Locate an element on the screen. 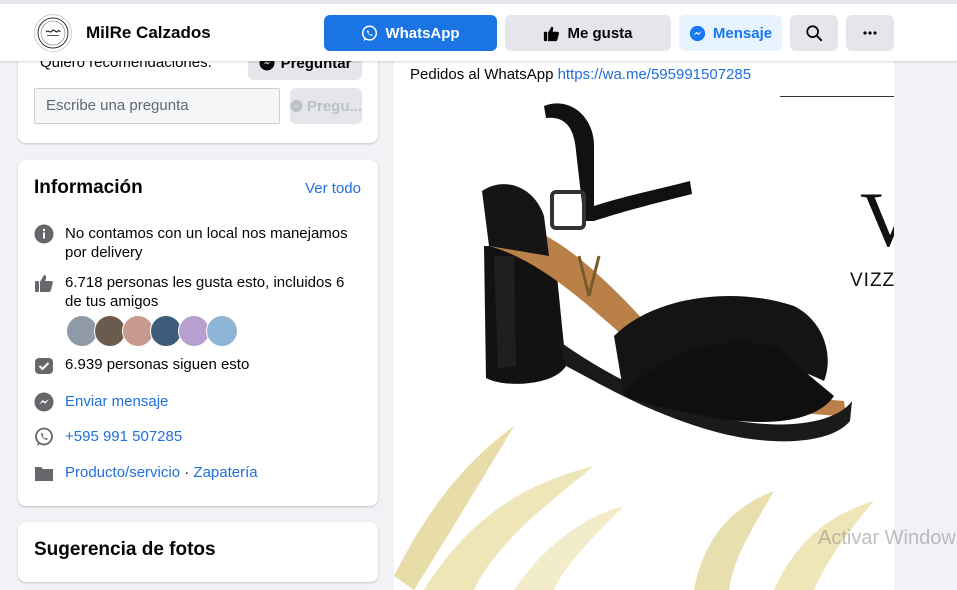 This screenshot has height=590, width=957. search-icon is located at coordinates (814, 33).